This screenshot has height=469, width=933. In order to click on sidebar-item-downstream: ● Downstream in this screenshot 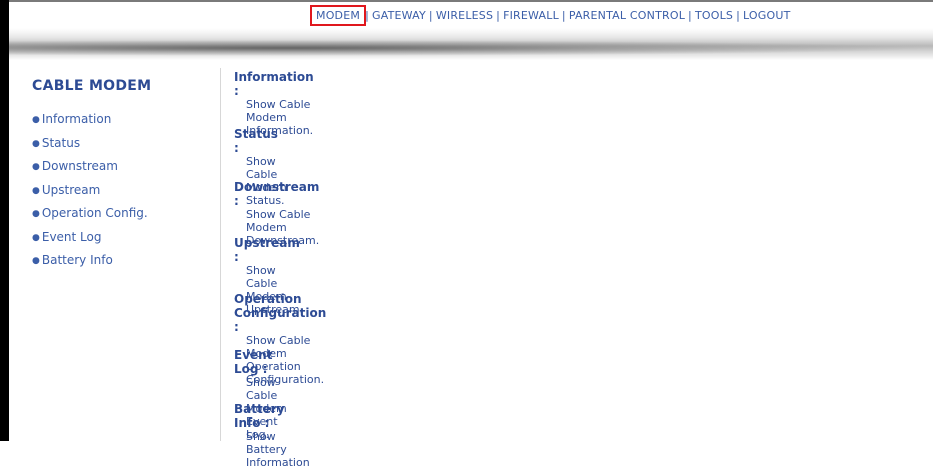, I will do `click(122, 169)`.